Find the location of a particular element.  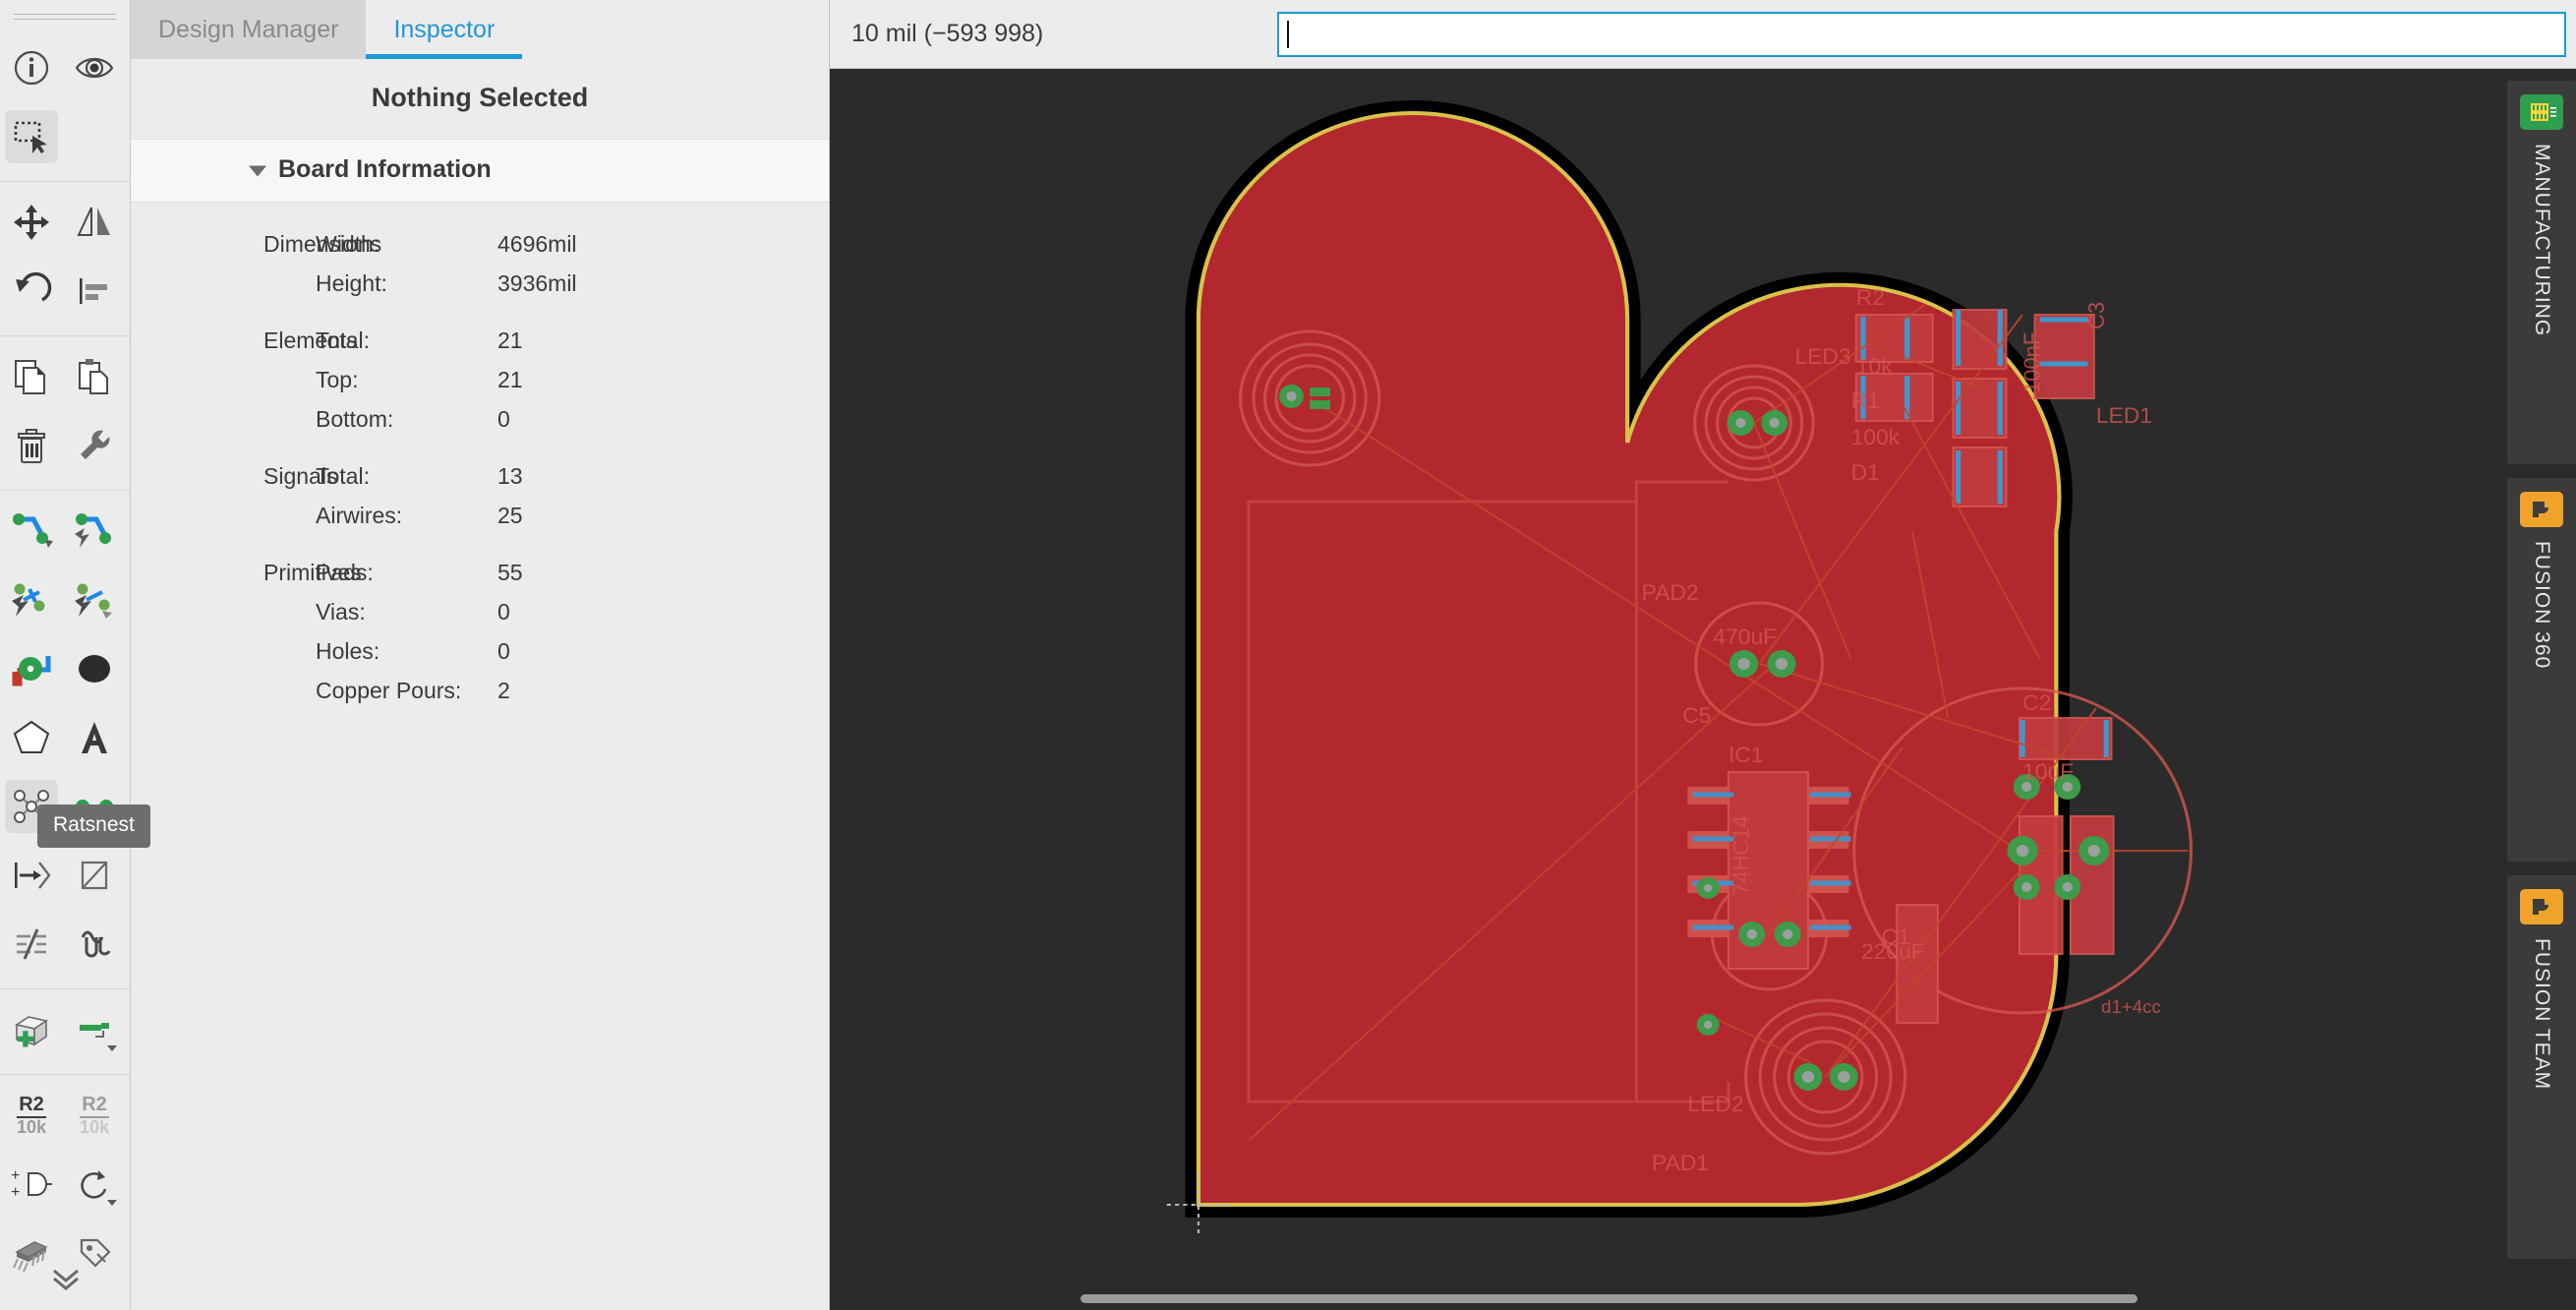

wrench-icon is located at coordinates (94, 445).